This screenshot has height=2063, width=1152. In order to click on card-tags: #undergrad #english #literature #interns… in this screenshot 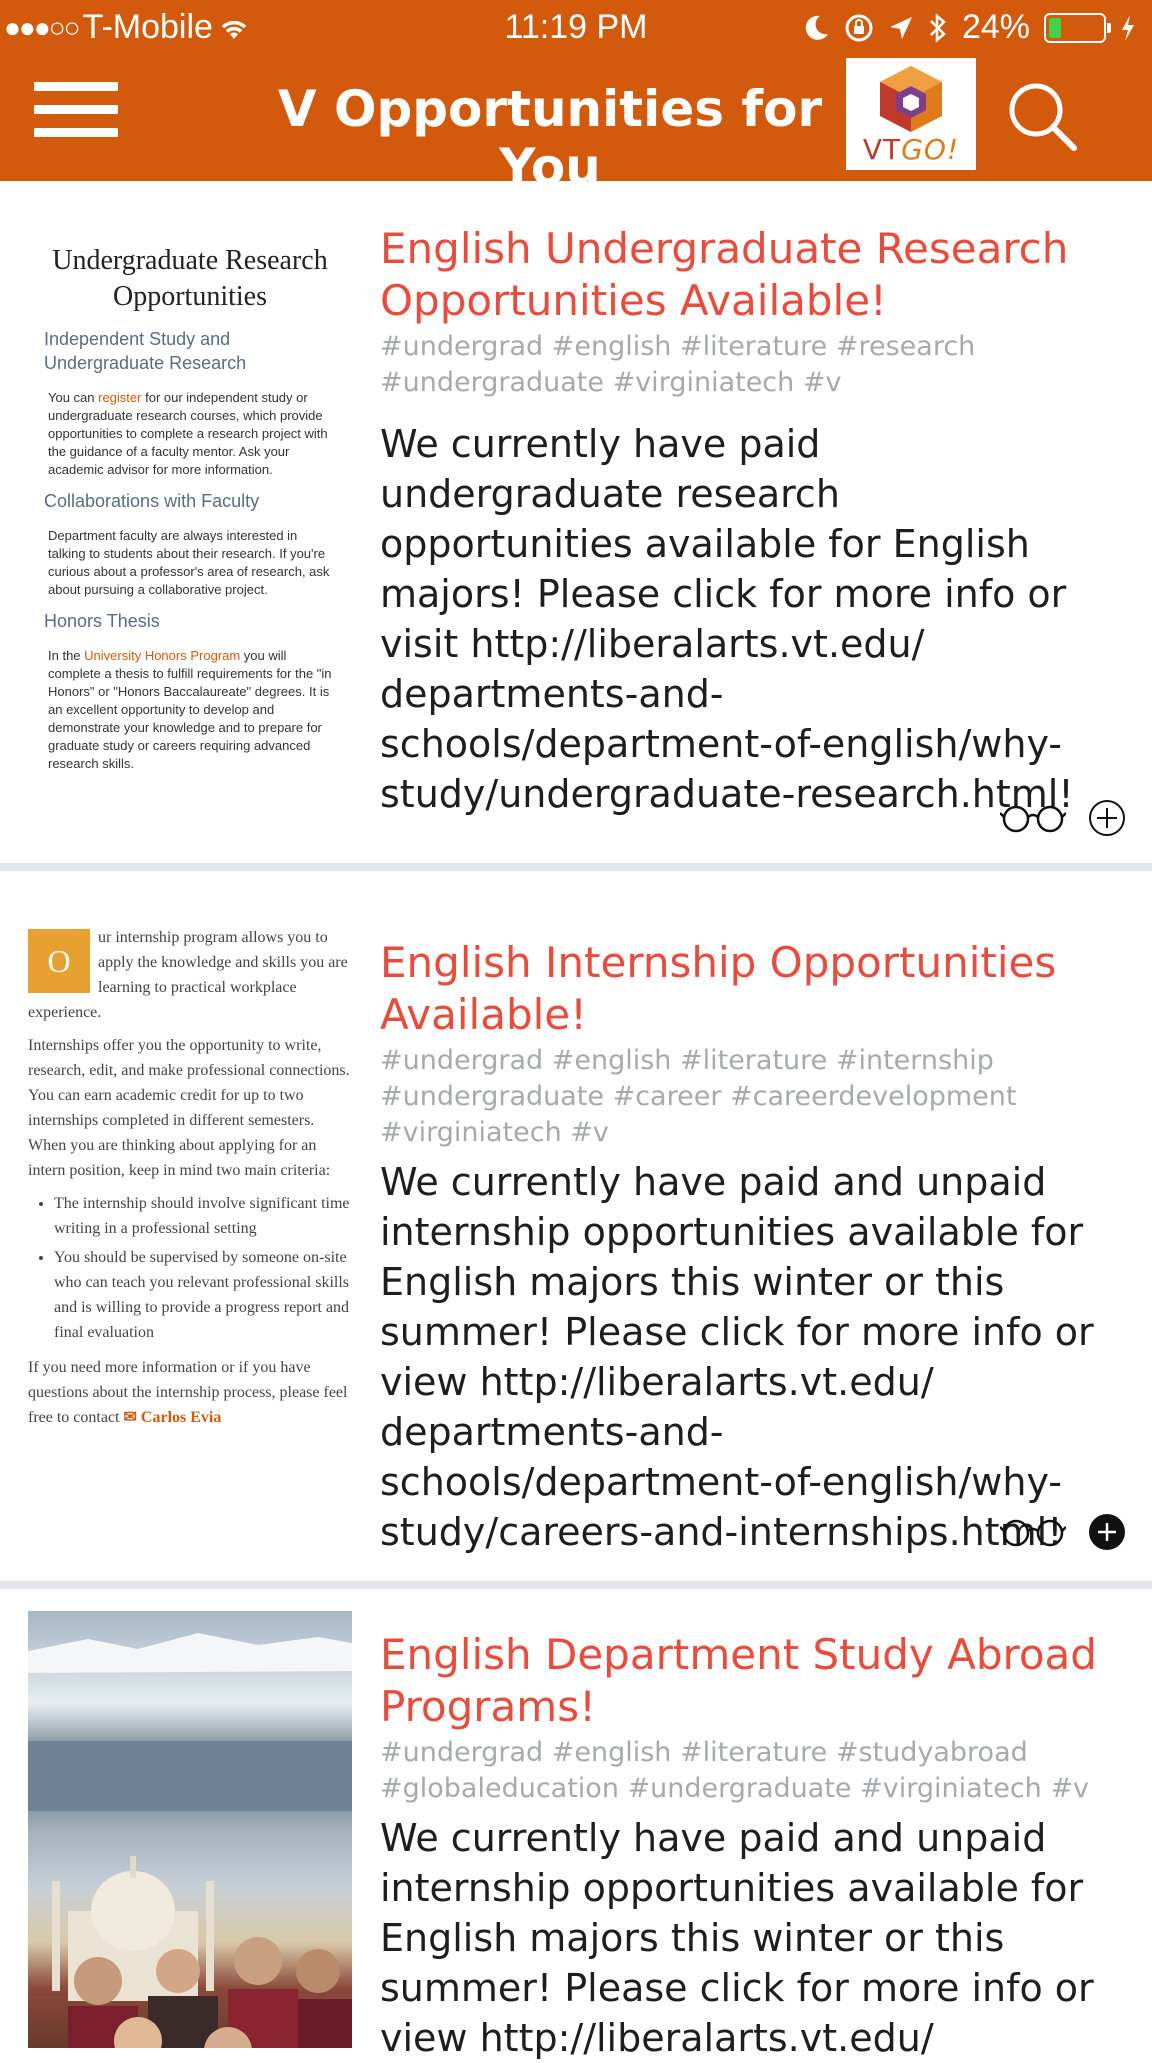, I will do `click(698, 1096)`.